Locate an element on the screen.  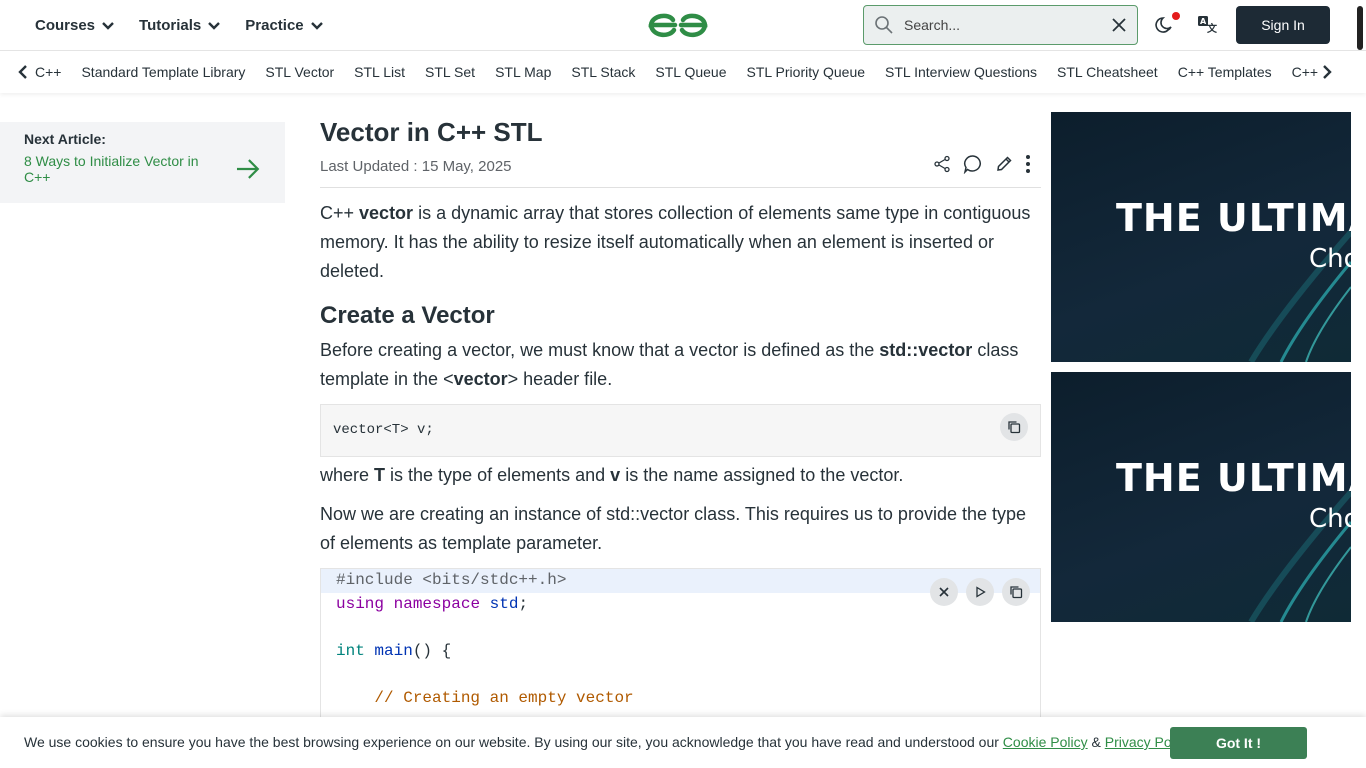
subnav-item-stl-list: STL List is located at coordinates (379, 72).